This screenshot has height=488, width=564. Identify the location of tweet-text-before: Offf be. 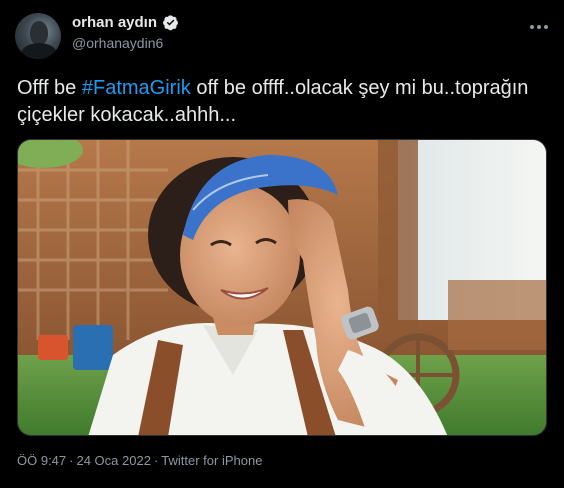
(49, 88).